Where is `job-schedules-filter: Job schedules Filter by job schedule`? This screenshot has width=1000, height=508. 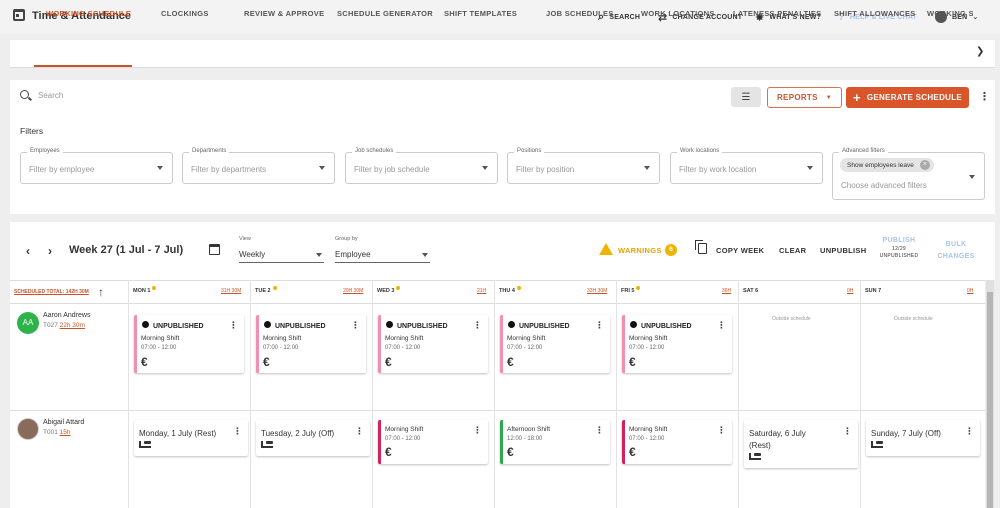
job-schedules-filter: Job schedules Filter by job schedule is located at coordinates (421, 166).